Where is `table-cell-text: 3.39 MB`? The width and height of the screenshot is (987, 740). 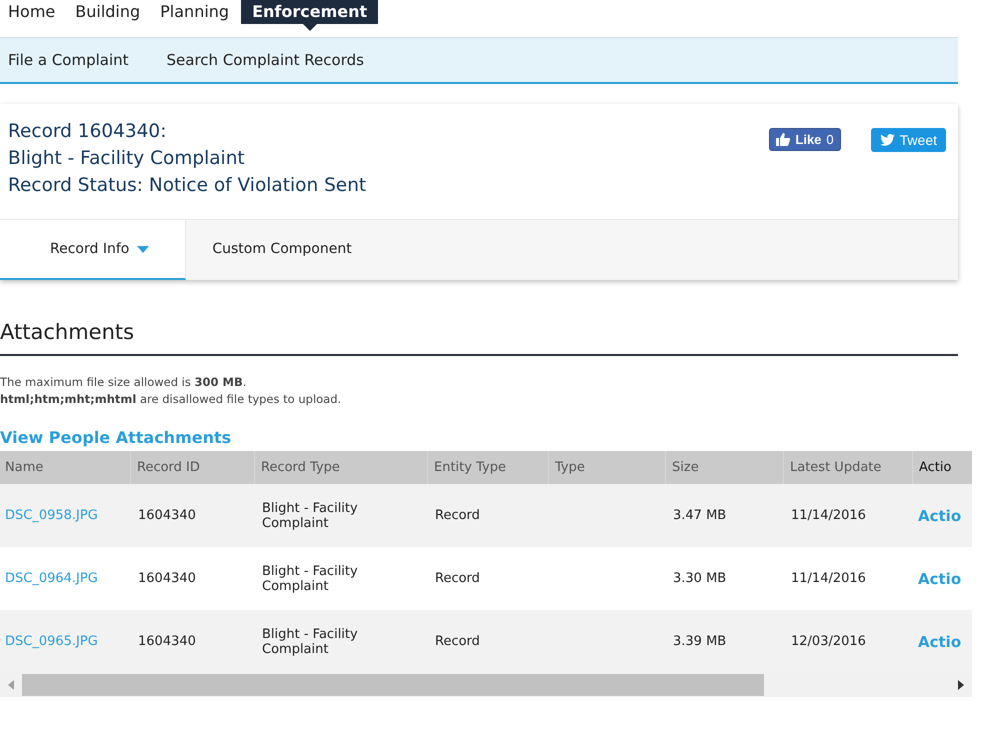 table-cell-text: 3.39 MB is located at coordinates (700, 642).